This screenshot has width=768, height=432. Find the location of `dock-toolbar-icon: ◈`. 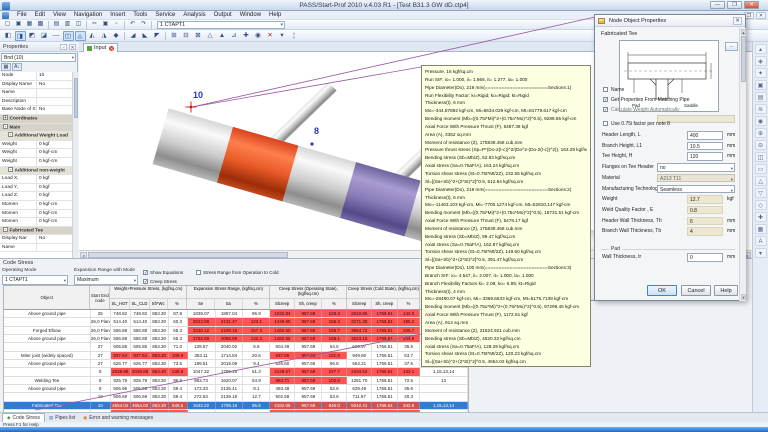

dock-toolbar-icon: ◈ is located at coordinates (760, 61).